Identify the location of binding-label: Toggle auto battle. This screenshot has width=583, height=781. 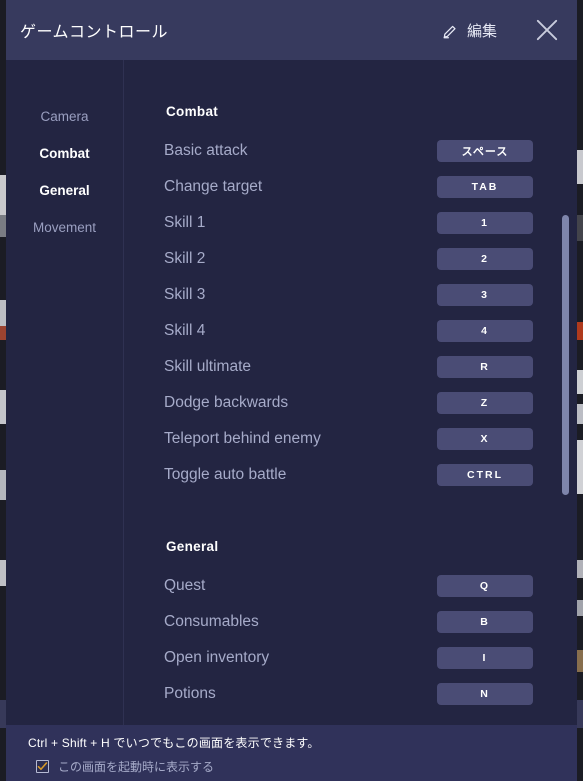
(225, 474).